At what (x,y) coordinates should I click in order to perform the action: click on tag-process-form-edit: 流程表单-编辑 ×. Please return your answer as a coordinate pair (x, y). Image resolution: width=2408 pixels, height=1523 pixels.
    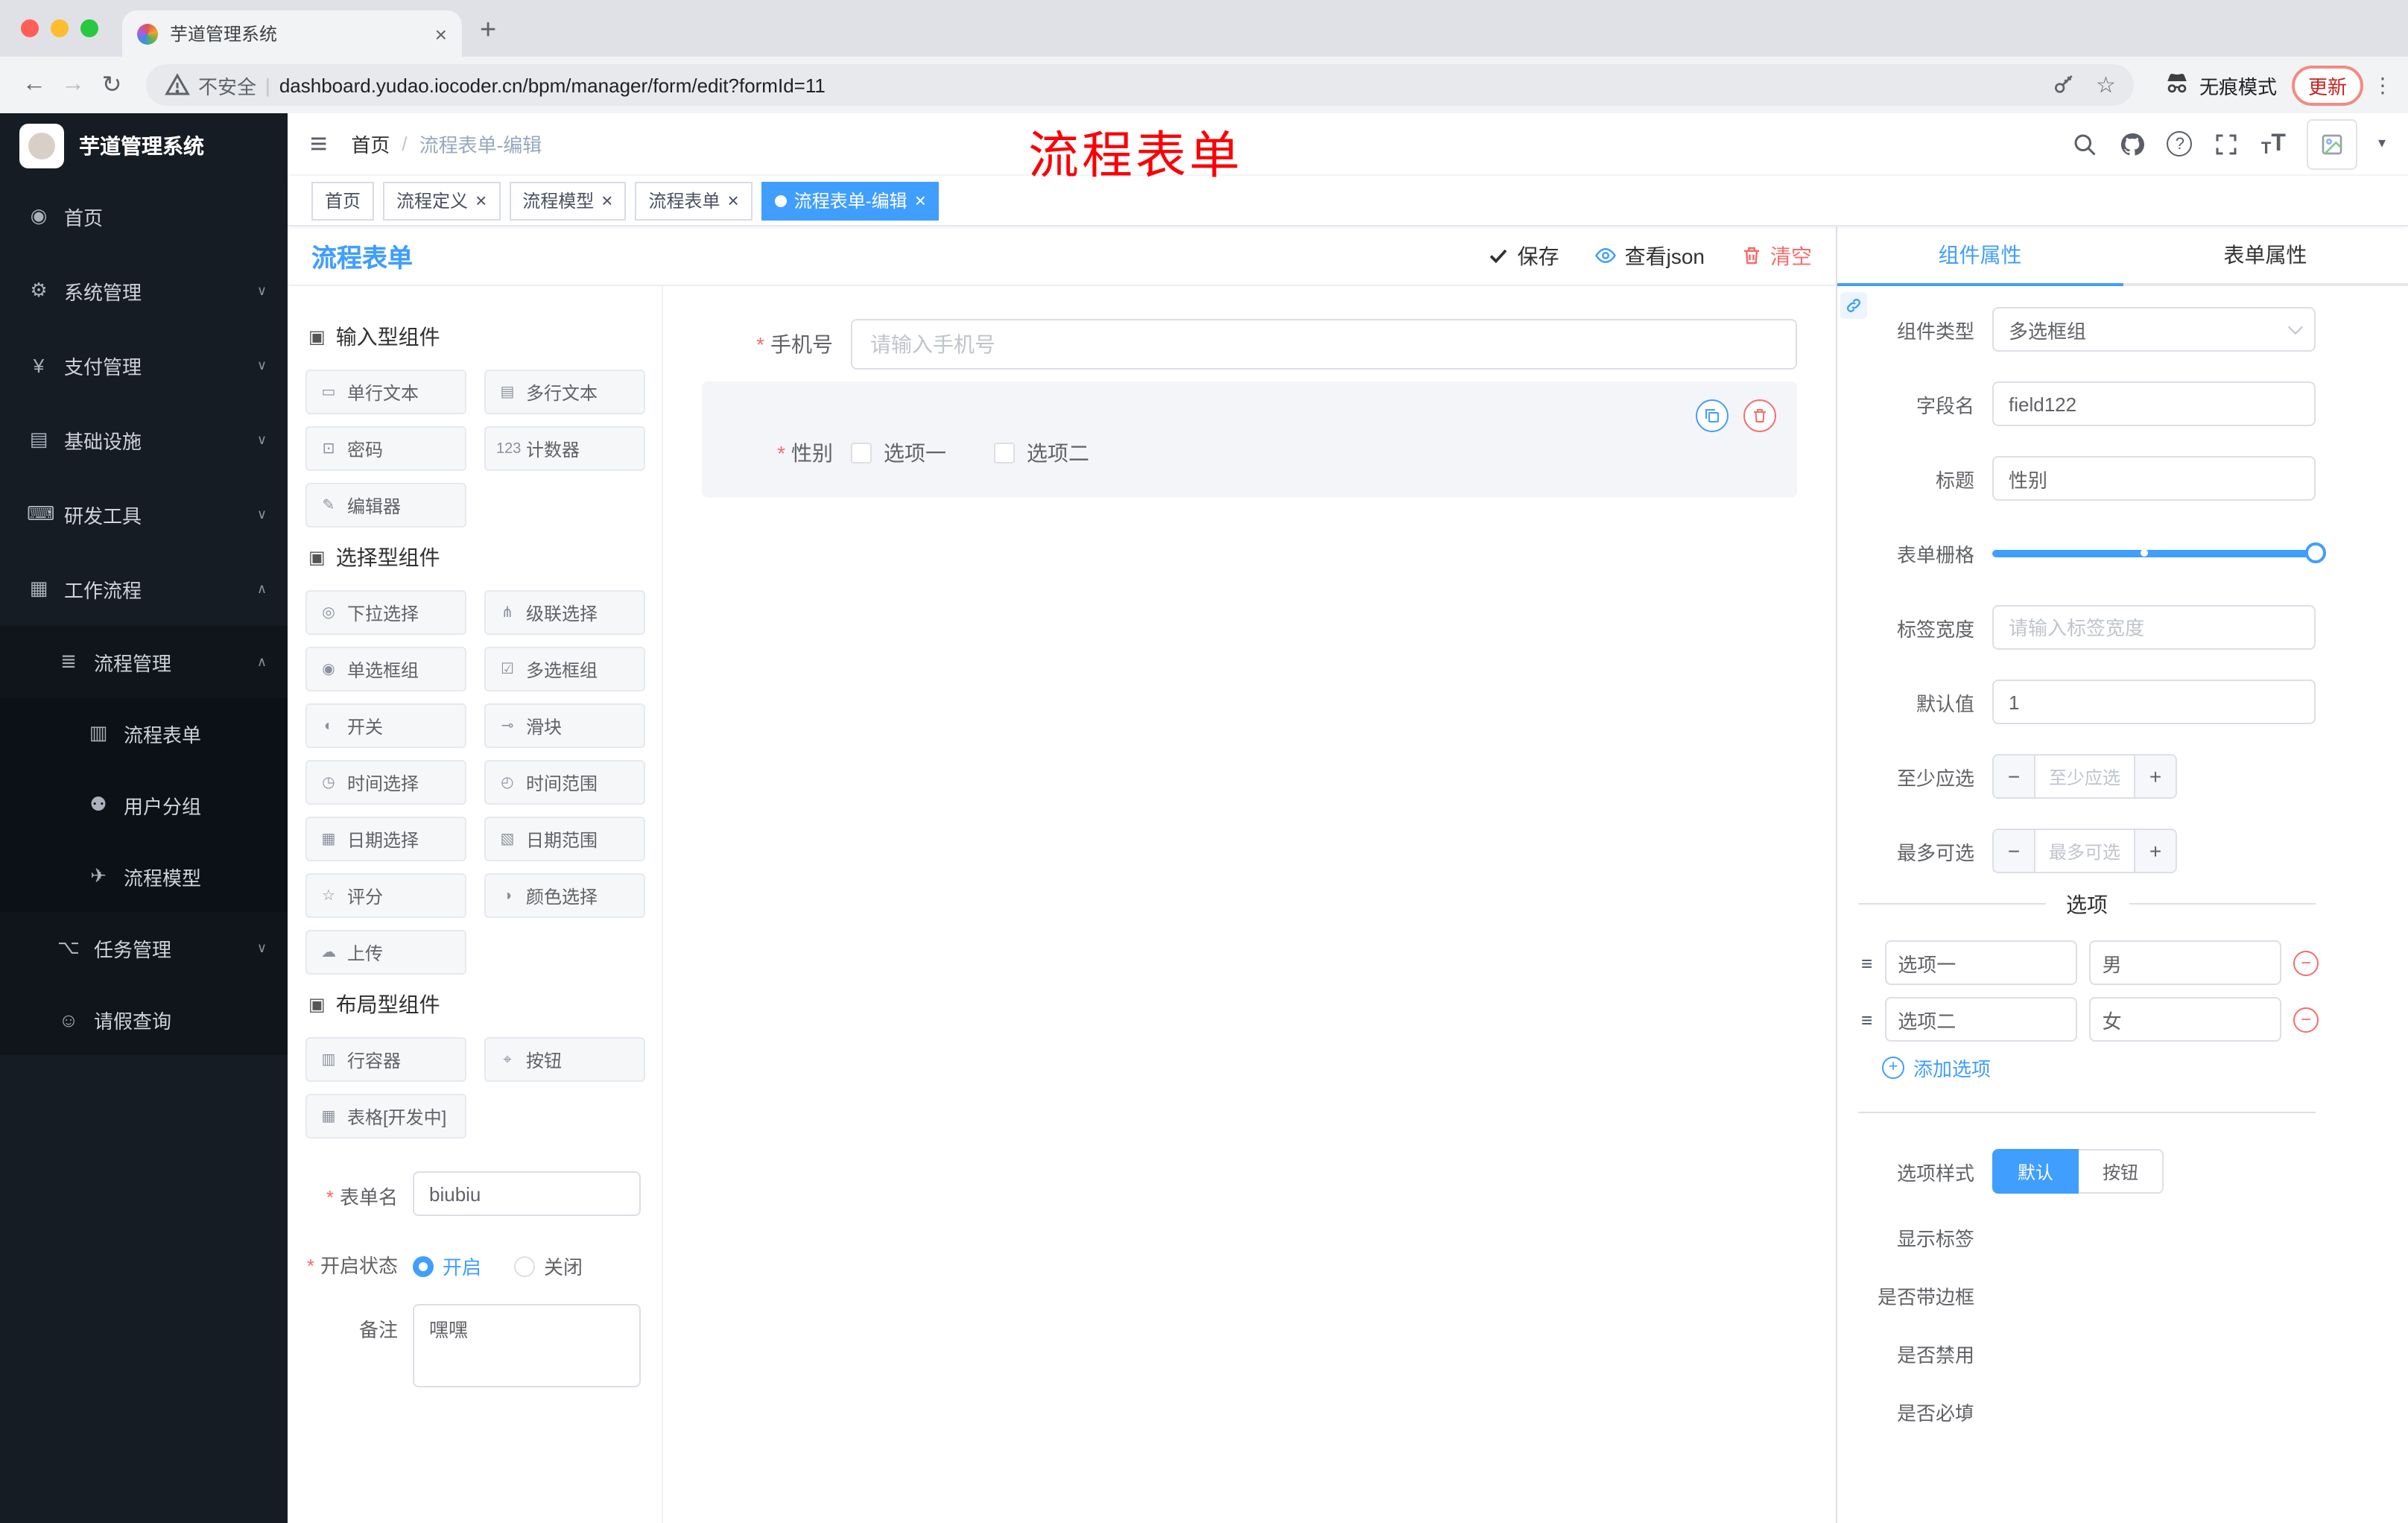
    Looking at the image, I should click on (850, 200).